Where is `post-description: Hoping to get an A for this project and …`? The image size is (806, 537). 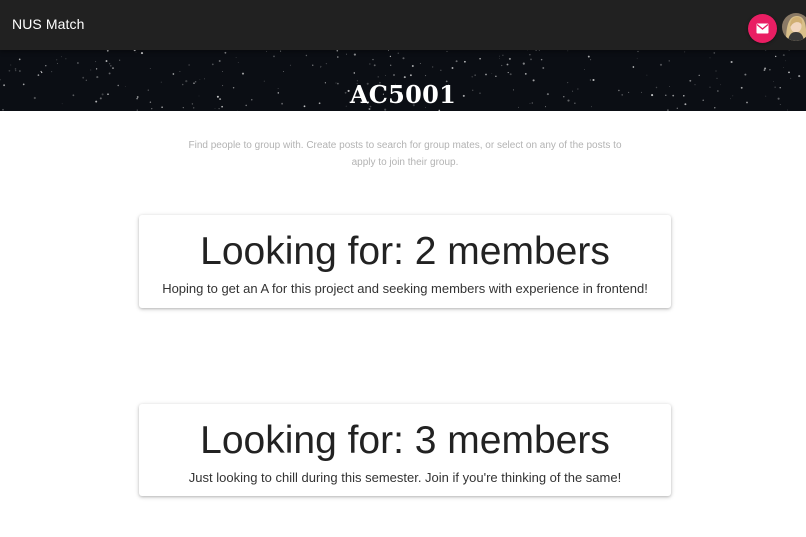
post-description: Hoping to get an A for this project and … is located at coordinates (405, 288).